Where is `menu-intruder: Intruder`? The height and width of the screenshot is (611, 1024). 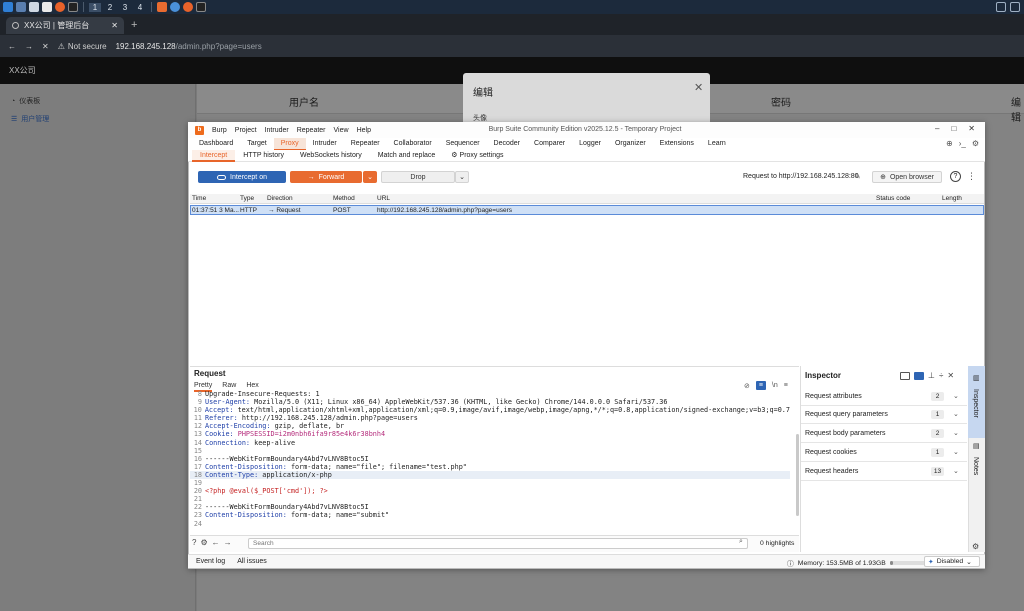
menu-intruder: Intruder is located at coordinates (277, 130).